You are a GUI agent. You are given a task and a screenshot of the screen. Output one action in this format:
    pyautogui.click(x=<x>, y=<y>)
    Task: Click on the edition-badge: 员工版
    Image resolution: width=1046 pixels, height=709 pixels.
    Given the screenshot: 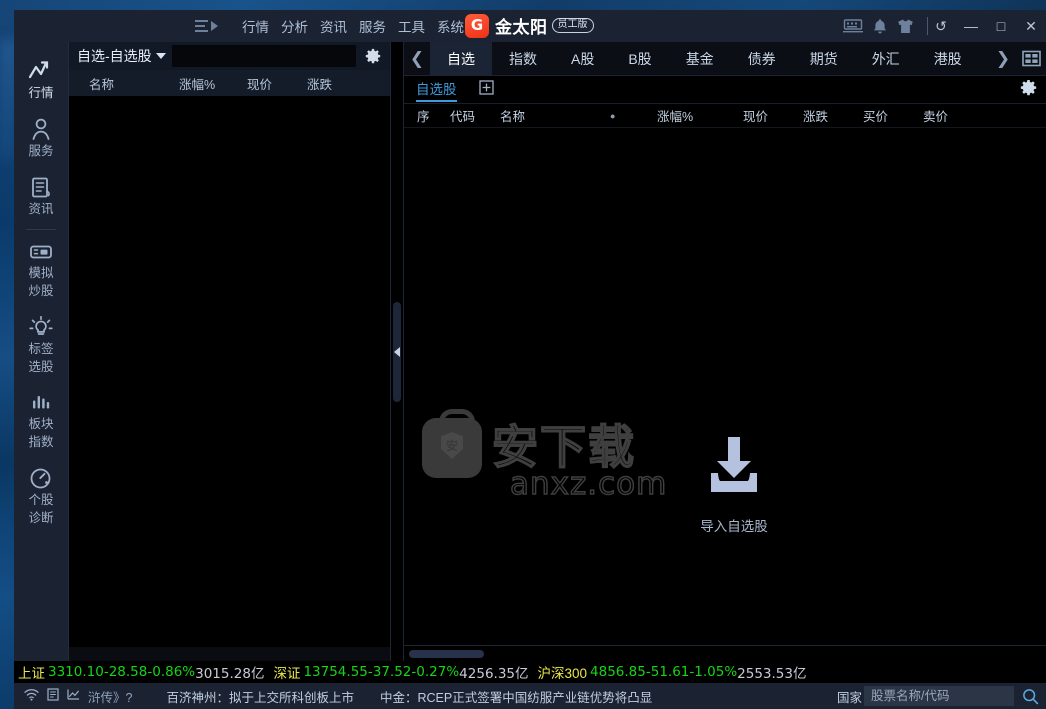 What is the action you would take?
    pyautogui.click(x=572, y=25)
    